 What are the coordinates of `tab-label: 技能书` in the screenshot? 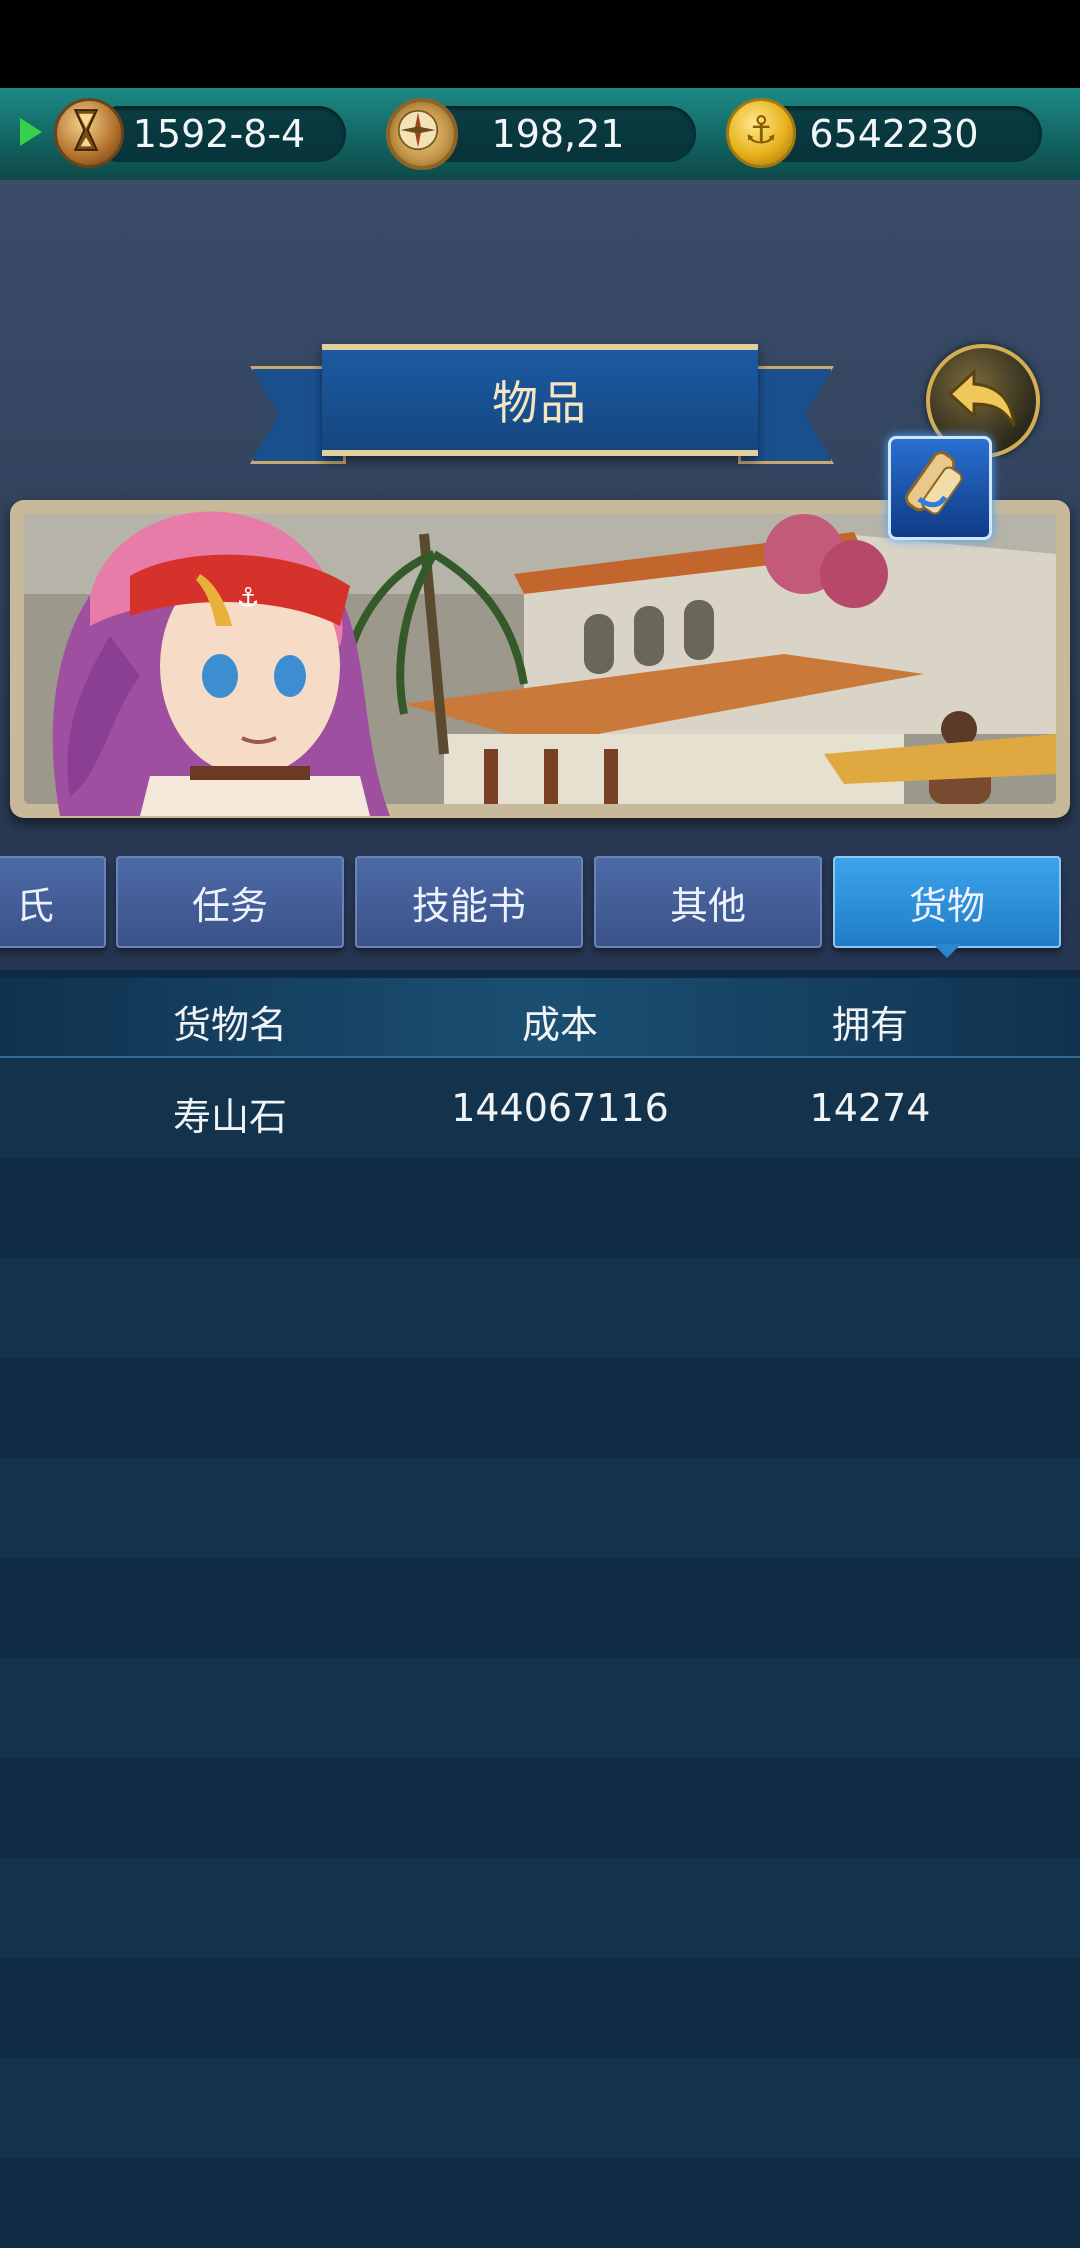 It's located at (468, 905).